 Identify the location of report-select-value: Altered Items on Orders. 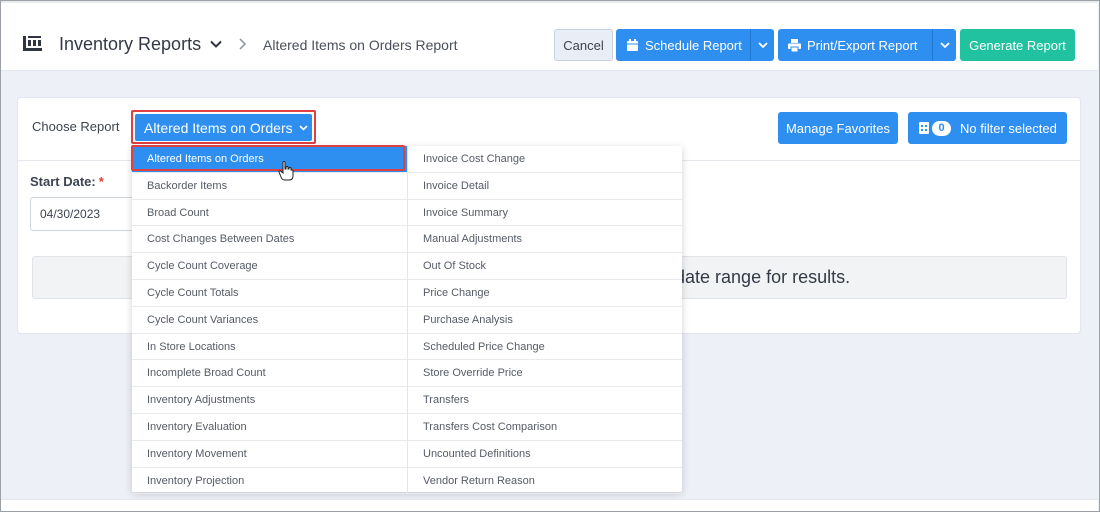
(218, 127).